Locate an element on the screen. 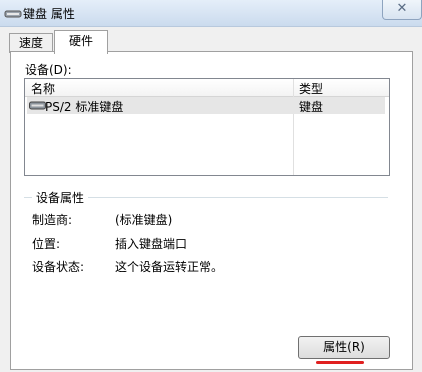  device-status-label: 设备状态: is located at coordinates (58, 267).